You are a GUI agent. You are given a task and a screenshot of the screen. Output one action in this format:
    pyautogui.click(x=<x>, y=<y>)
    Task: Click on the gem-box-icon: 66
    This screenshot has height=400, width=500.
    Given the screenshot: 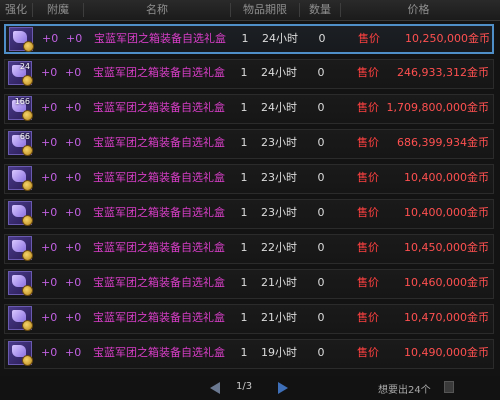 What is the action you would take?
    pyautogui.click(x=20, y=143)
    